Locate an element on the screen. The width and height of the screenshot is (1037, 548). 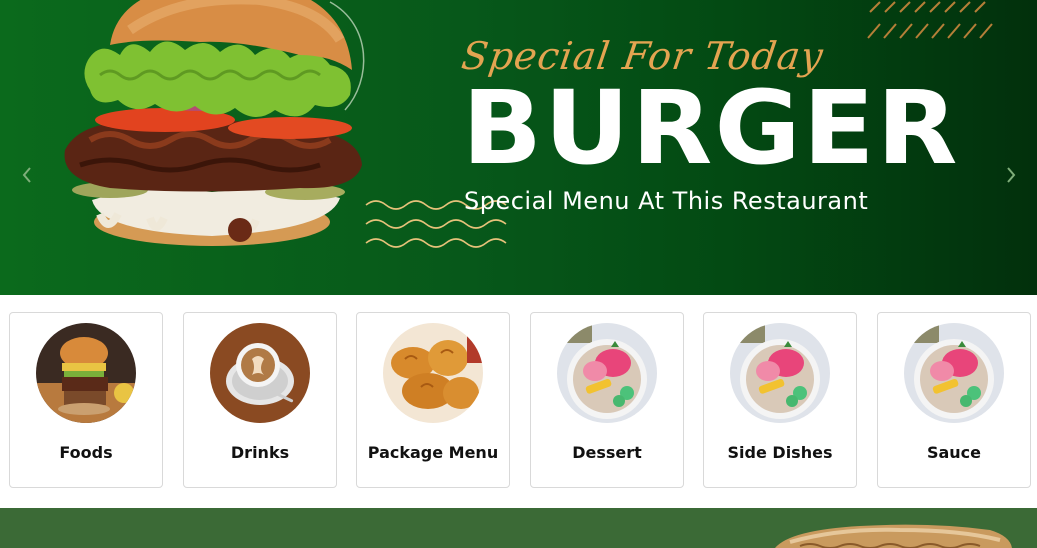
decorative-lines is located at coordinates (930, 20).